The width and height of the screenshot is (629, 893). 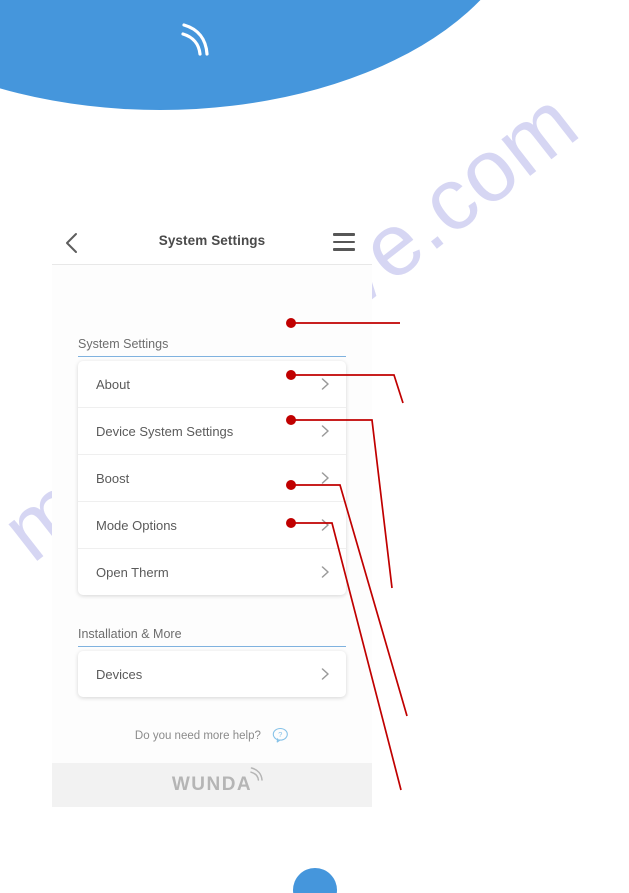 I want to click on help-row: Do you need more help? ?, so click(x=212, y=735).